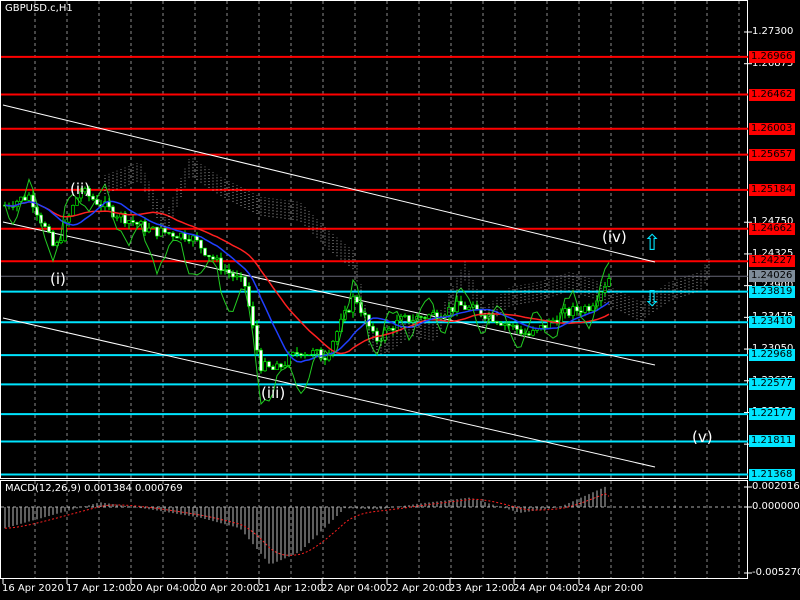  Describe the element at coordinates (307, 524) in the screenshot. I see `macd-signal-line` at that location.